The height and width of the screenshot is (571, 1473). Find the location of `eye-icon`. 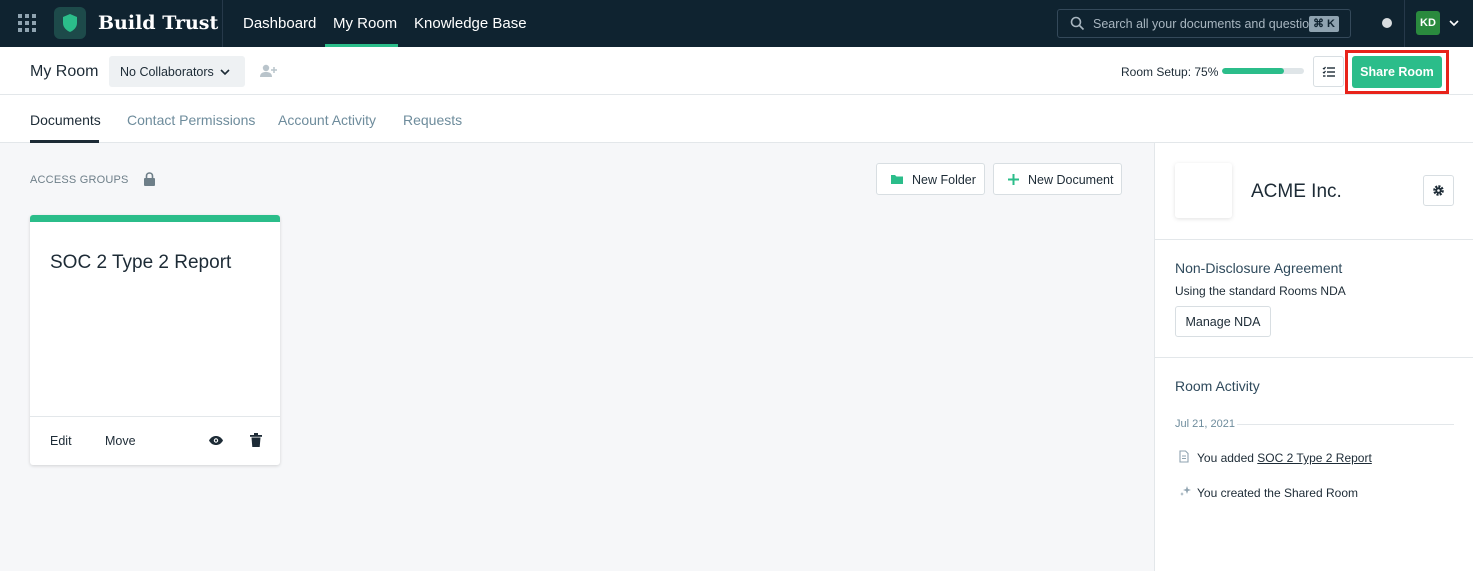

eye-icon is located at coordinates (216, 440).